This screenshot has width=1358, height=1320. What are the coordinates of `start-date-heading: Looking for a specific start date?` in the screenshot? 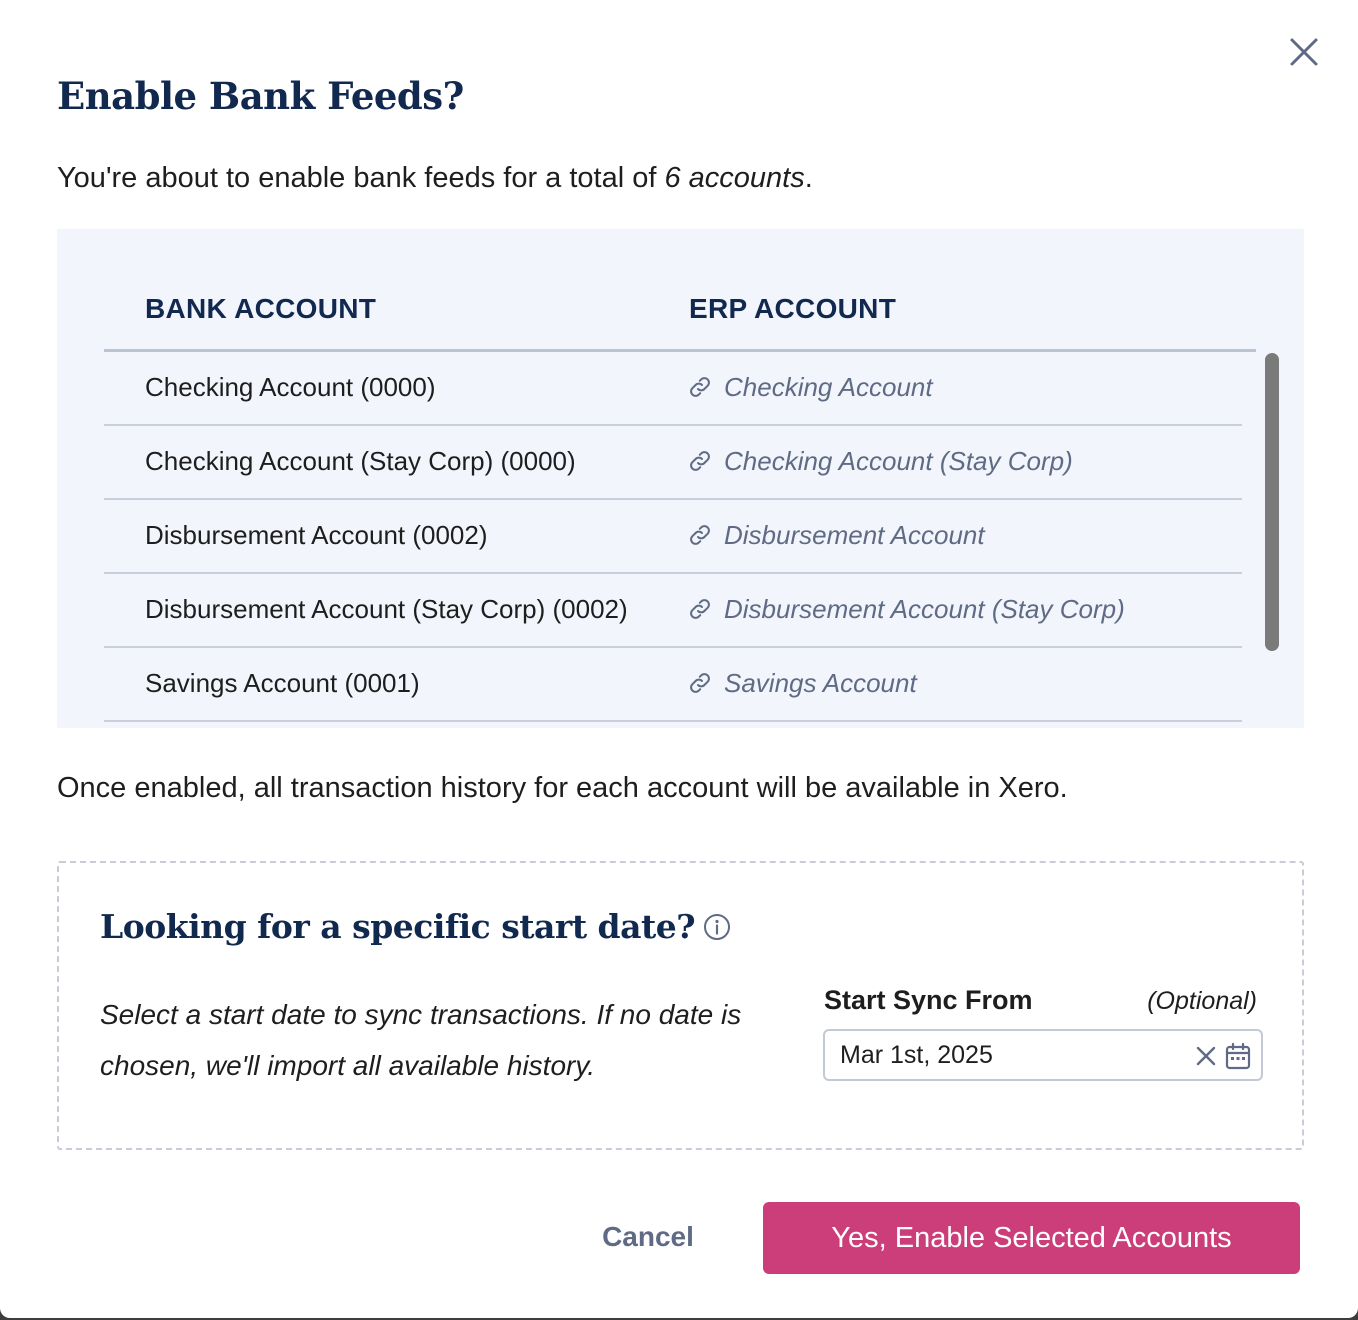 It's located at (415, 926).